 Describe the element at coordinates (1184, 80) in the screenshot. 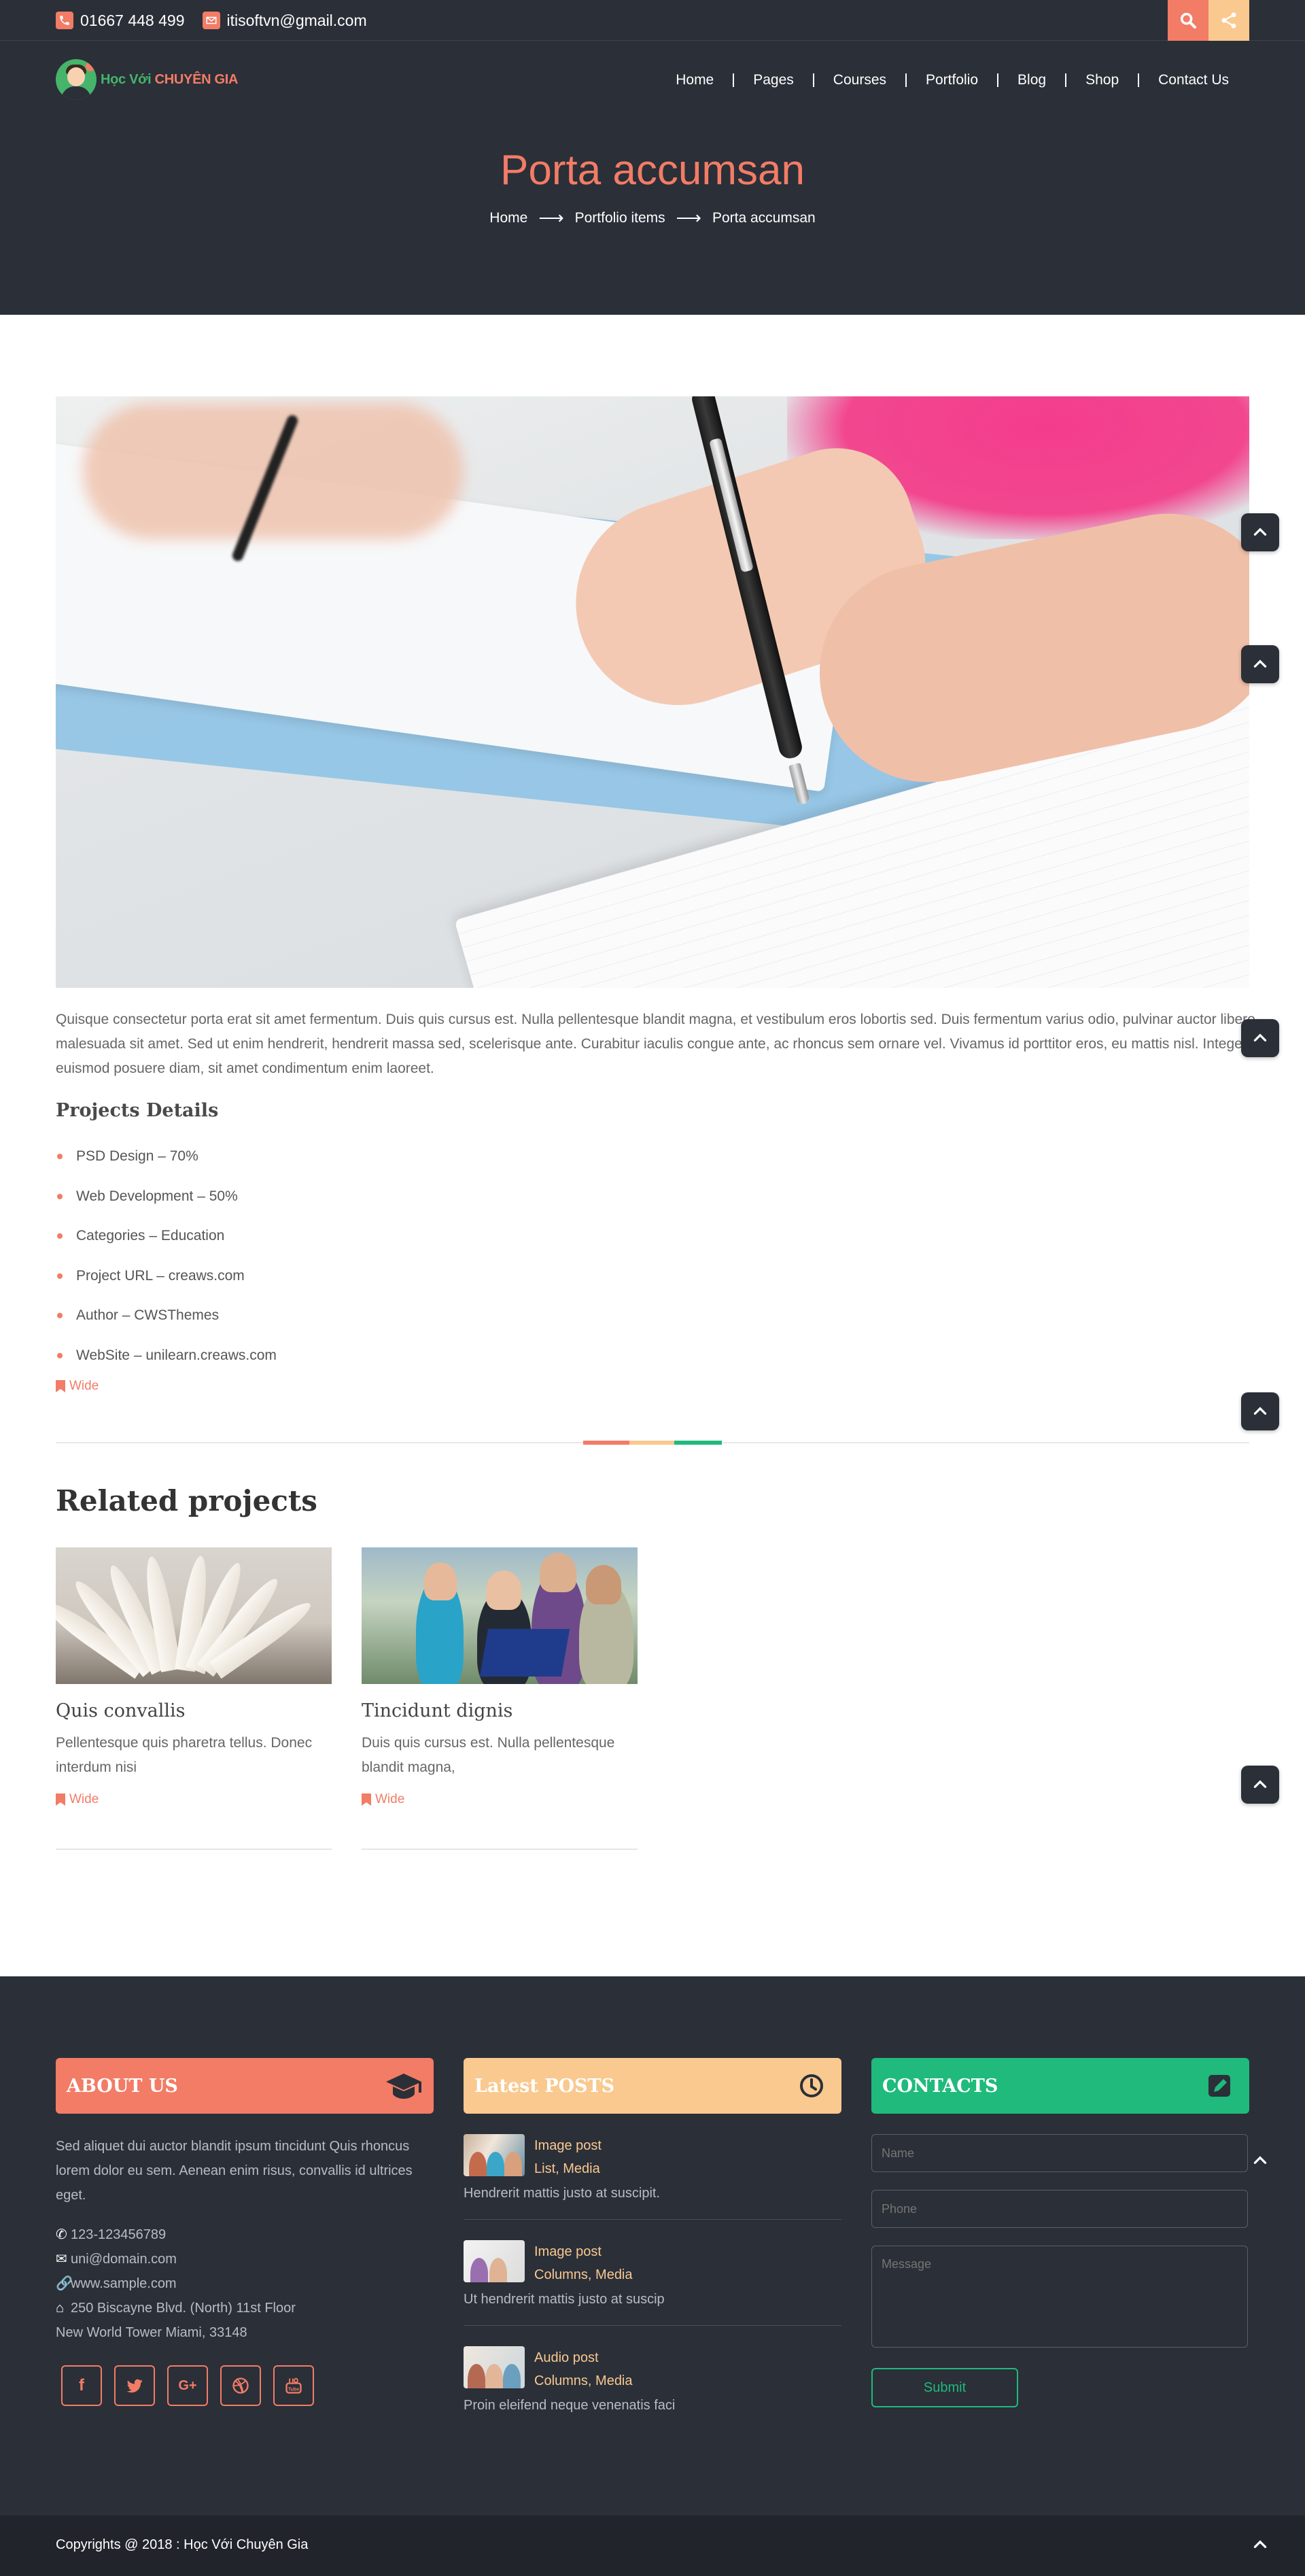

I see `nav-contact-us: Contact Us` at that location.